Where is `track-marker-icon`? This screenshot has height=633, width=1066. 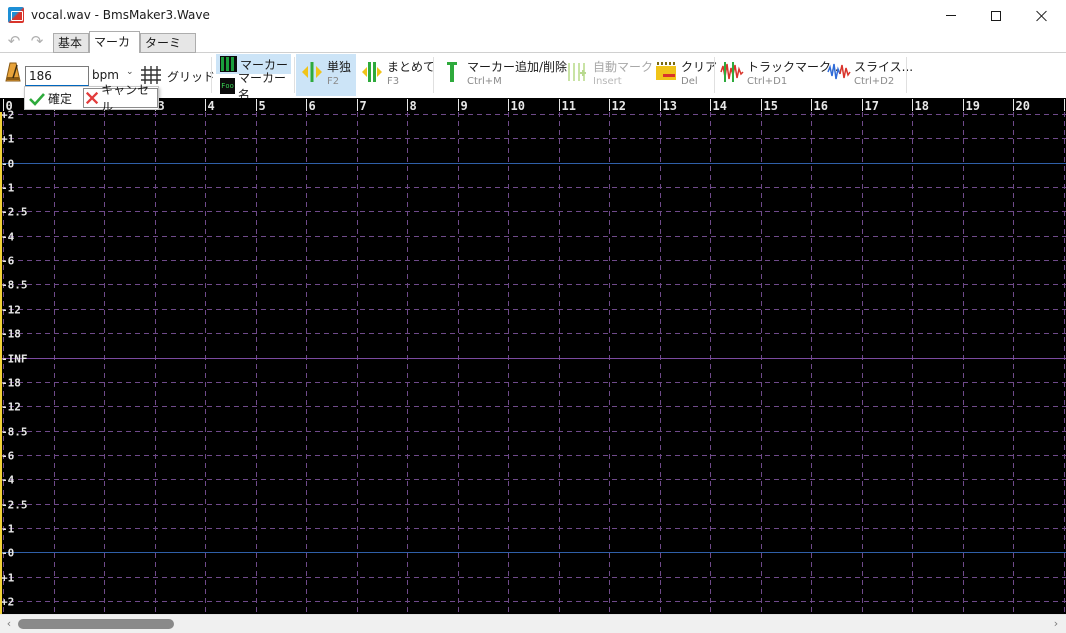 track-marker-icon is located at coordinates (732, 72).